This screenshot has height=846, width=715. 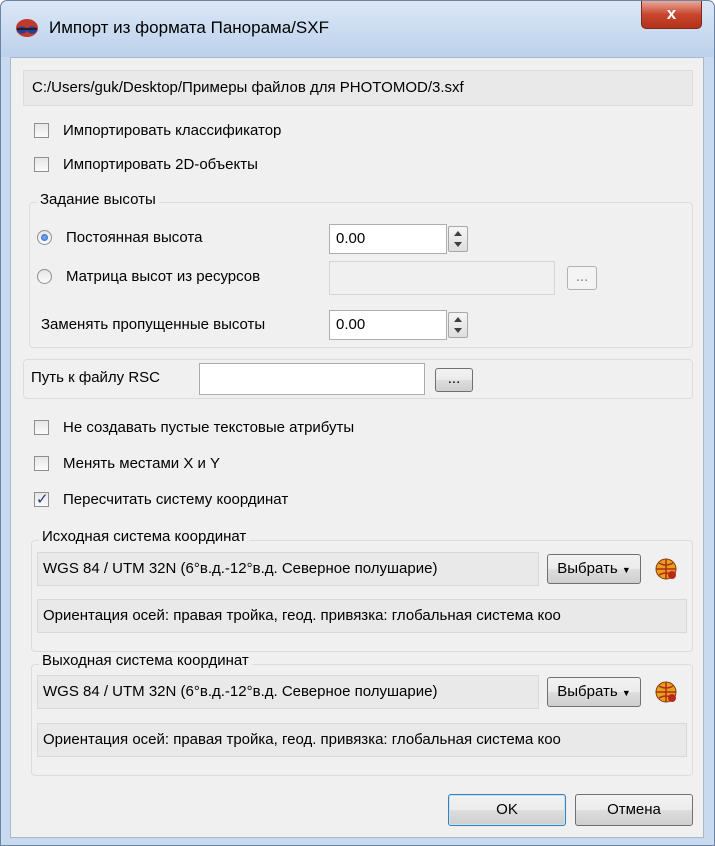 What do you see at coordinates (44, 276) in the screenshot?
I see `matrix-height-radio` at bounding box center [44, 276].